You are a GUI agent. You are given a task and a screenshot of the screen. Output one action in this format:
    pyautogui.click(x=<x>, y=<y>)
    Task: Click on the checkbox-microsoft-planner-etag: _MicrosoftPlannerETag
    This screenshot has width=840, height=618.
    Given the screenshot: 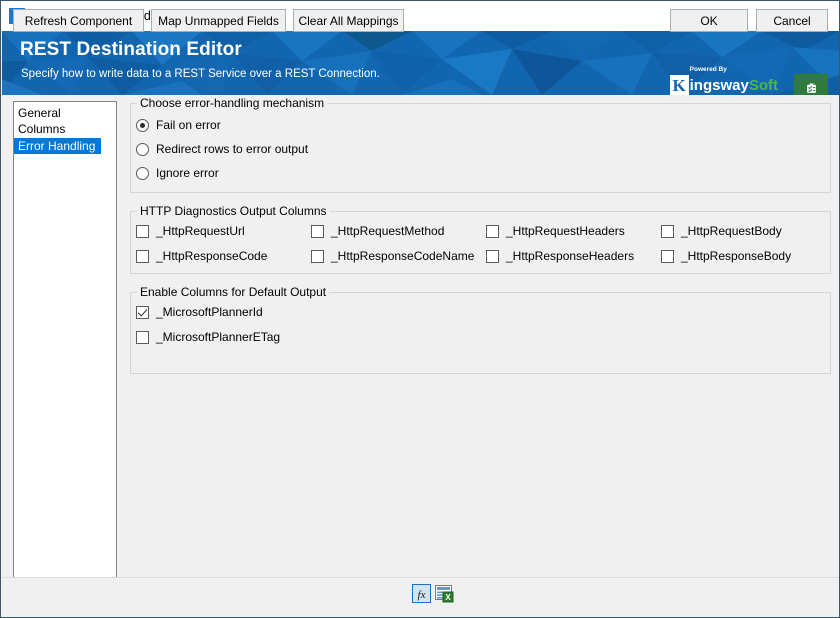 What is the action you would take?
    pyautogui.click(x=208, y=337)
    